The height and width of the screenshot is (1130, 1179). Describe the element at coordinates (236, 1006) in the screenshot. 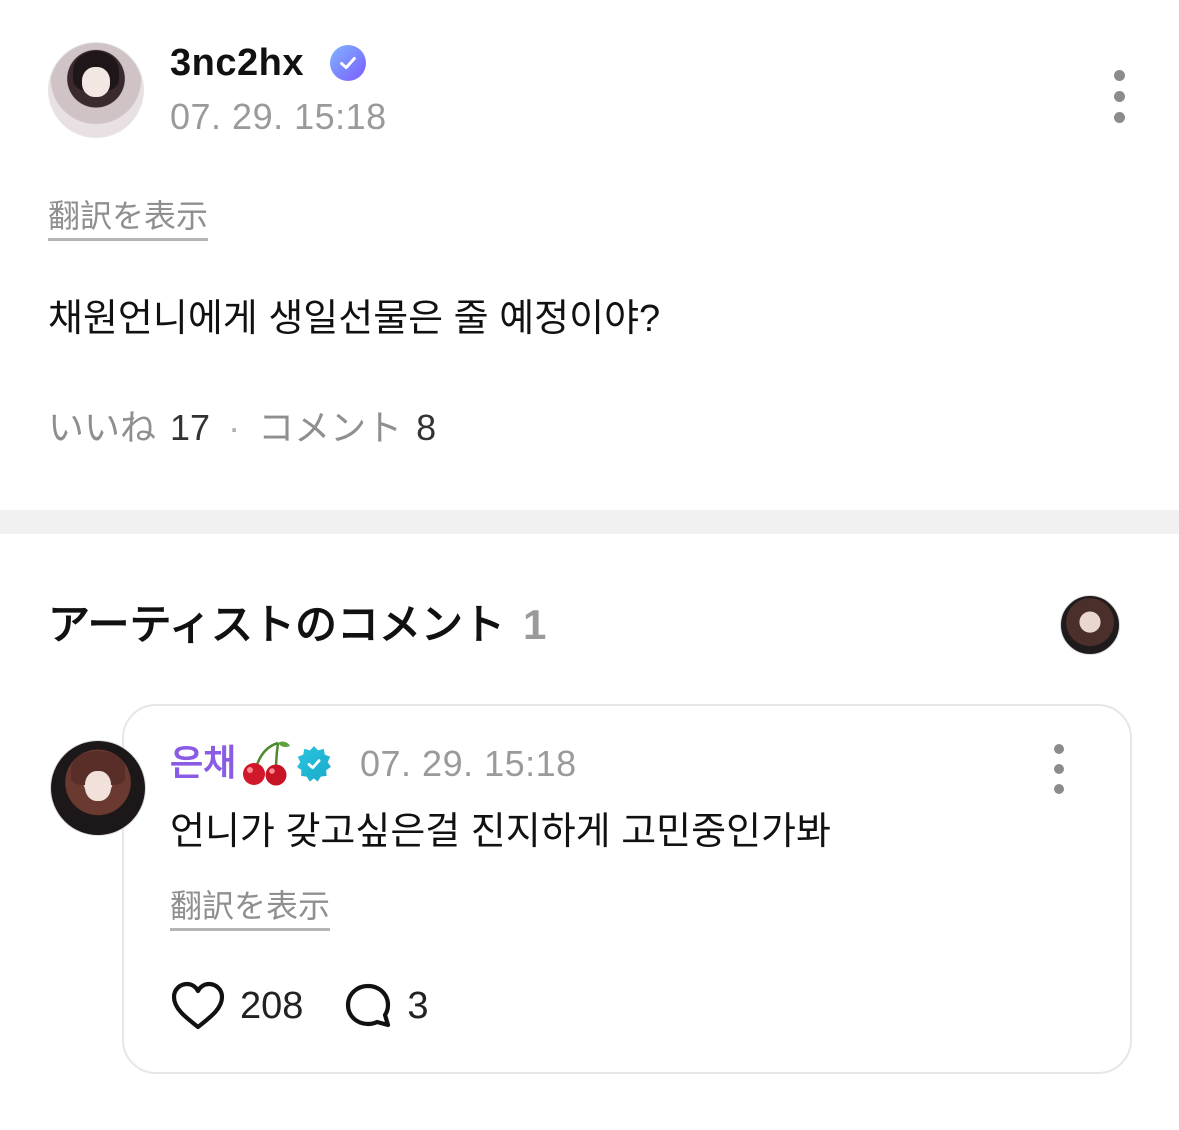

I see `like-button: 208` at that location.